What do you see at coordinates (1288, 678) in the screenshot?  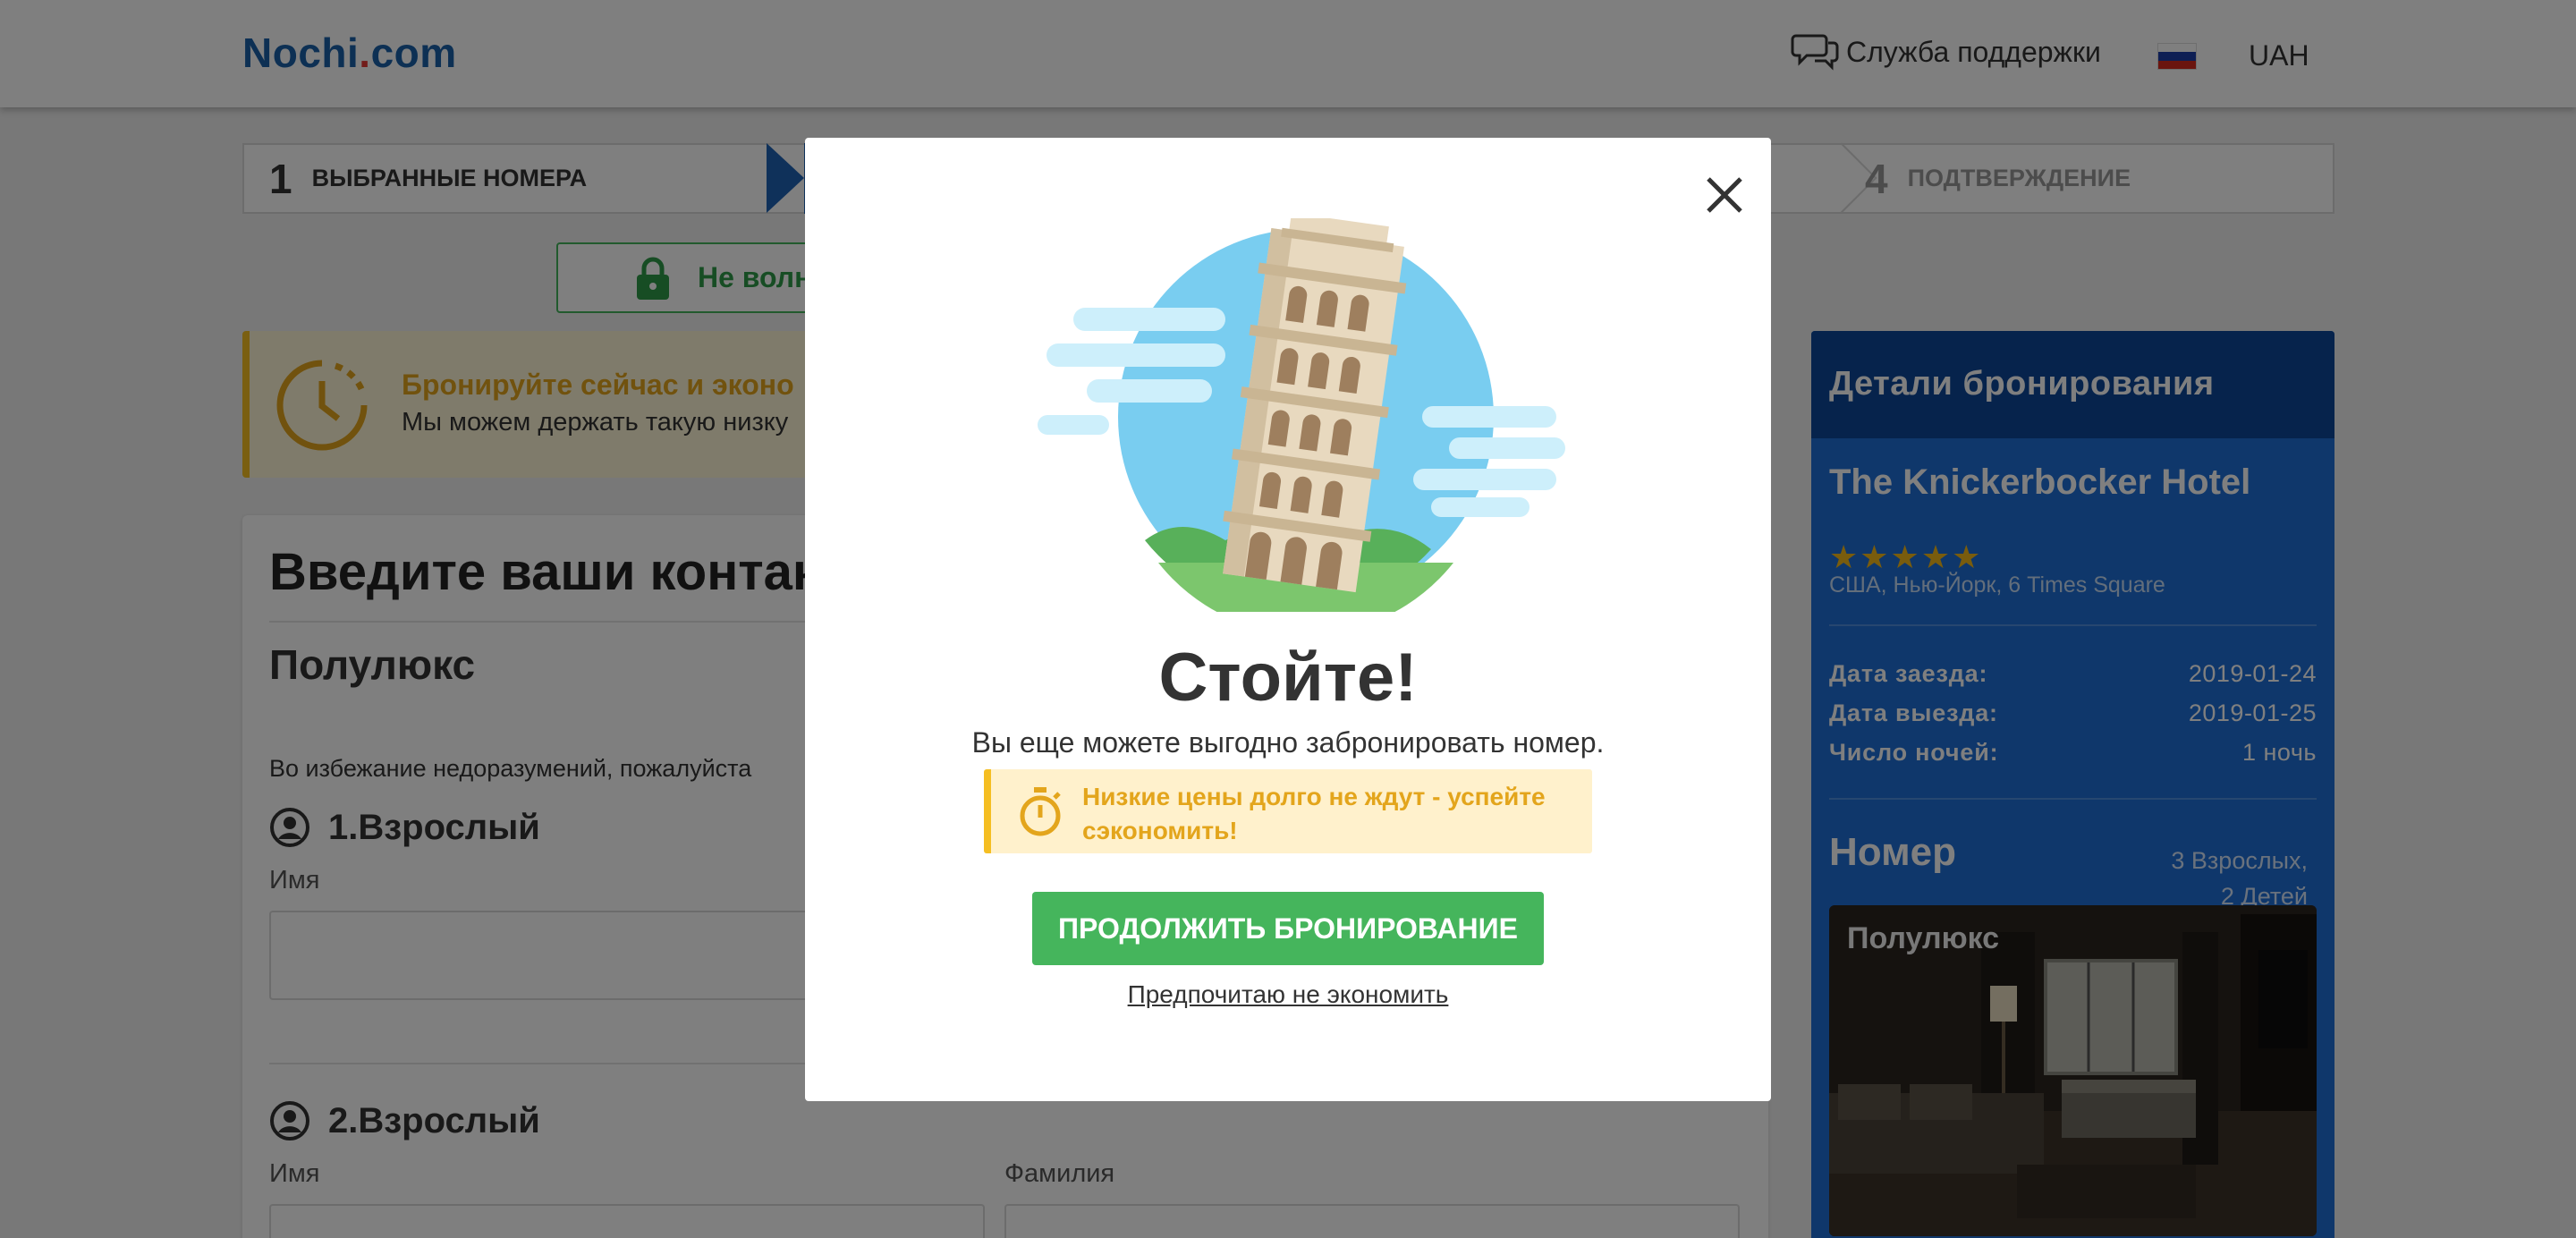 I see `modal-title: Стойте!` at bounding box center [1288, 678].